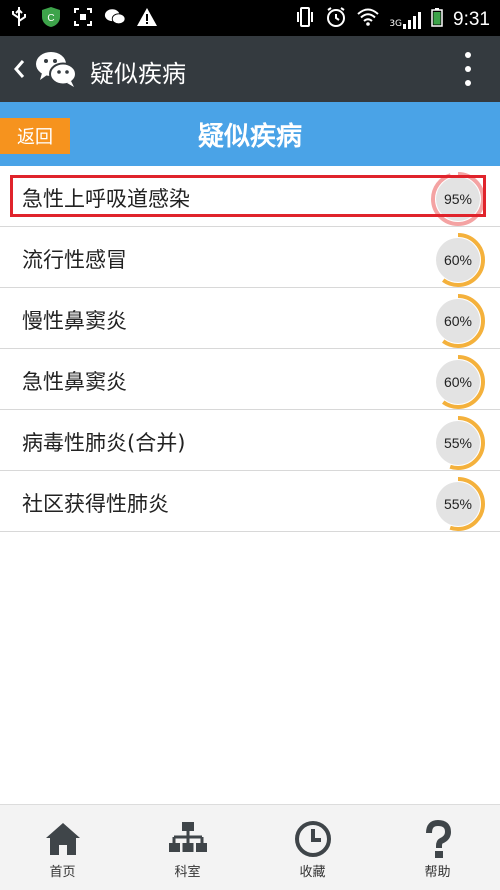  Describe the element at coordinates (368, 19) in the screenshot. I see `wifi-icon` at that location.